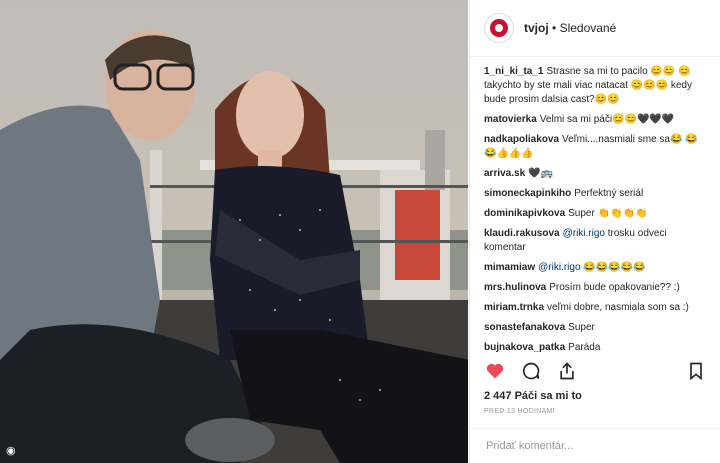 This screenshot has height=463, width=720. What do you see at coordinates (536, 28) in the screenshot?
I see `username-link: tvjoj` at bounding box center [536, 28].